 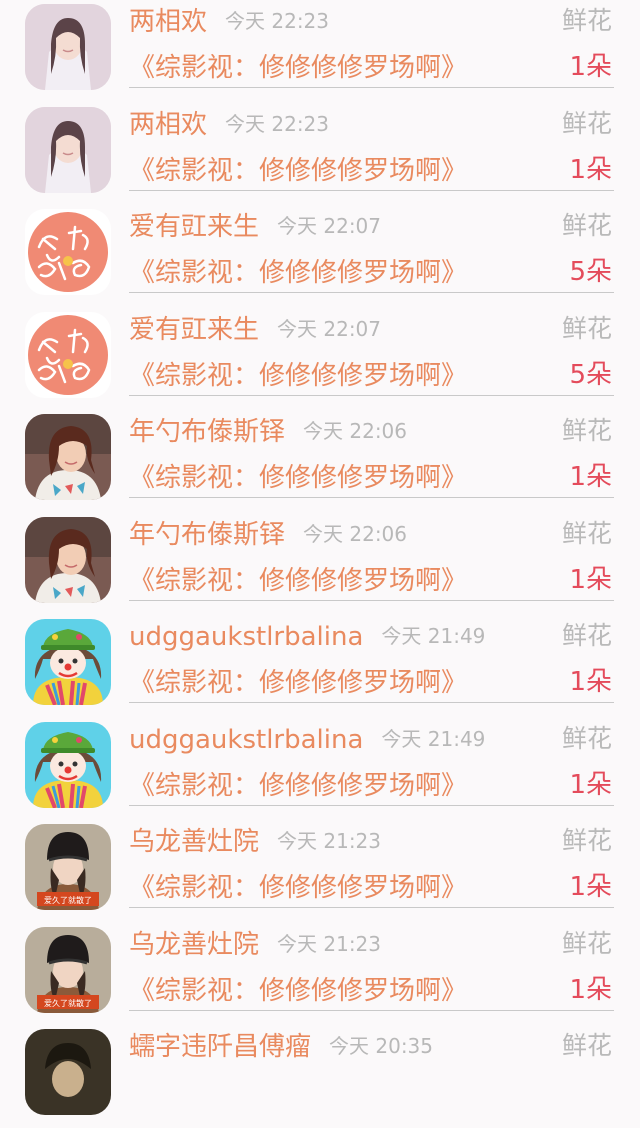 I want to click on gift-time: 今天 20:35, so click(x=381, y=1046).